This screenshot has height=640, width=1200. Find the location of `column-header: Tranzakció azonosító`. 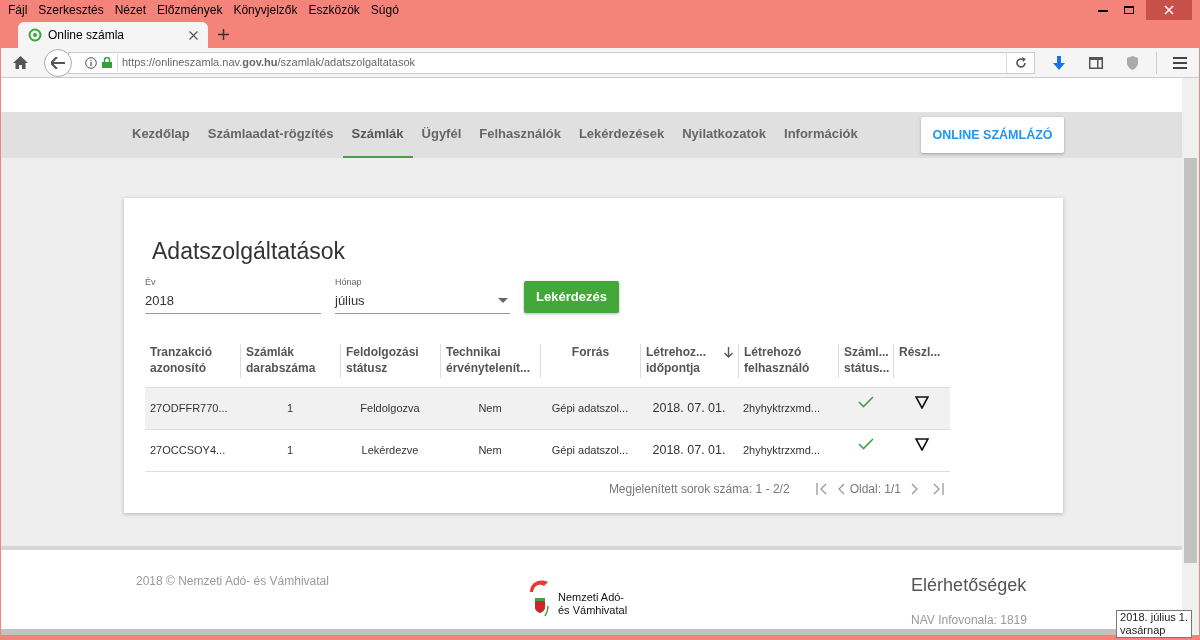

column-header: Tranzakció azonosító is located at coordinates (192, 359).